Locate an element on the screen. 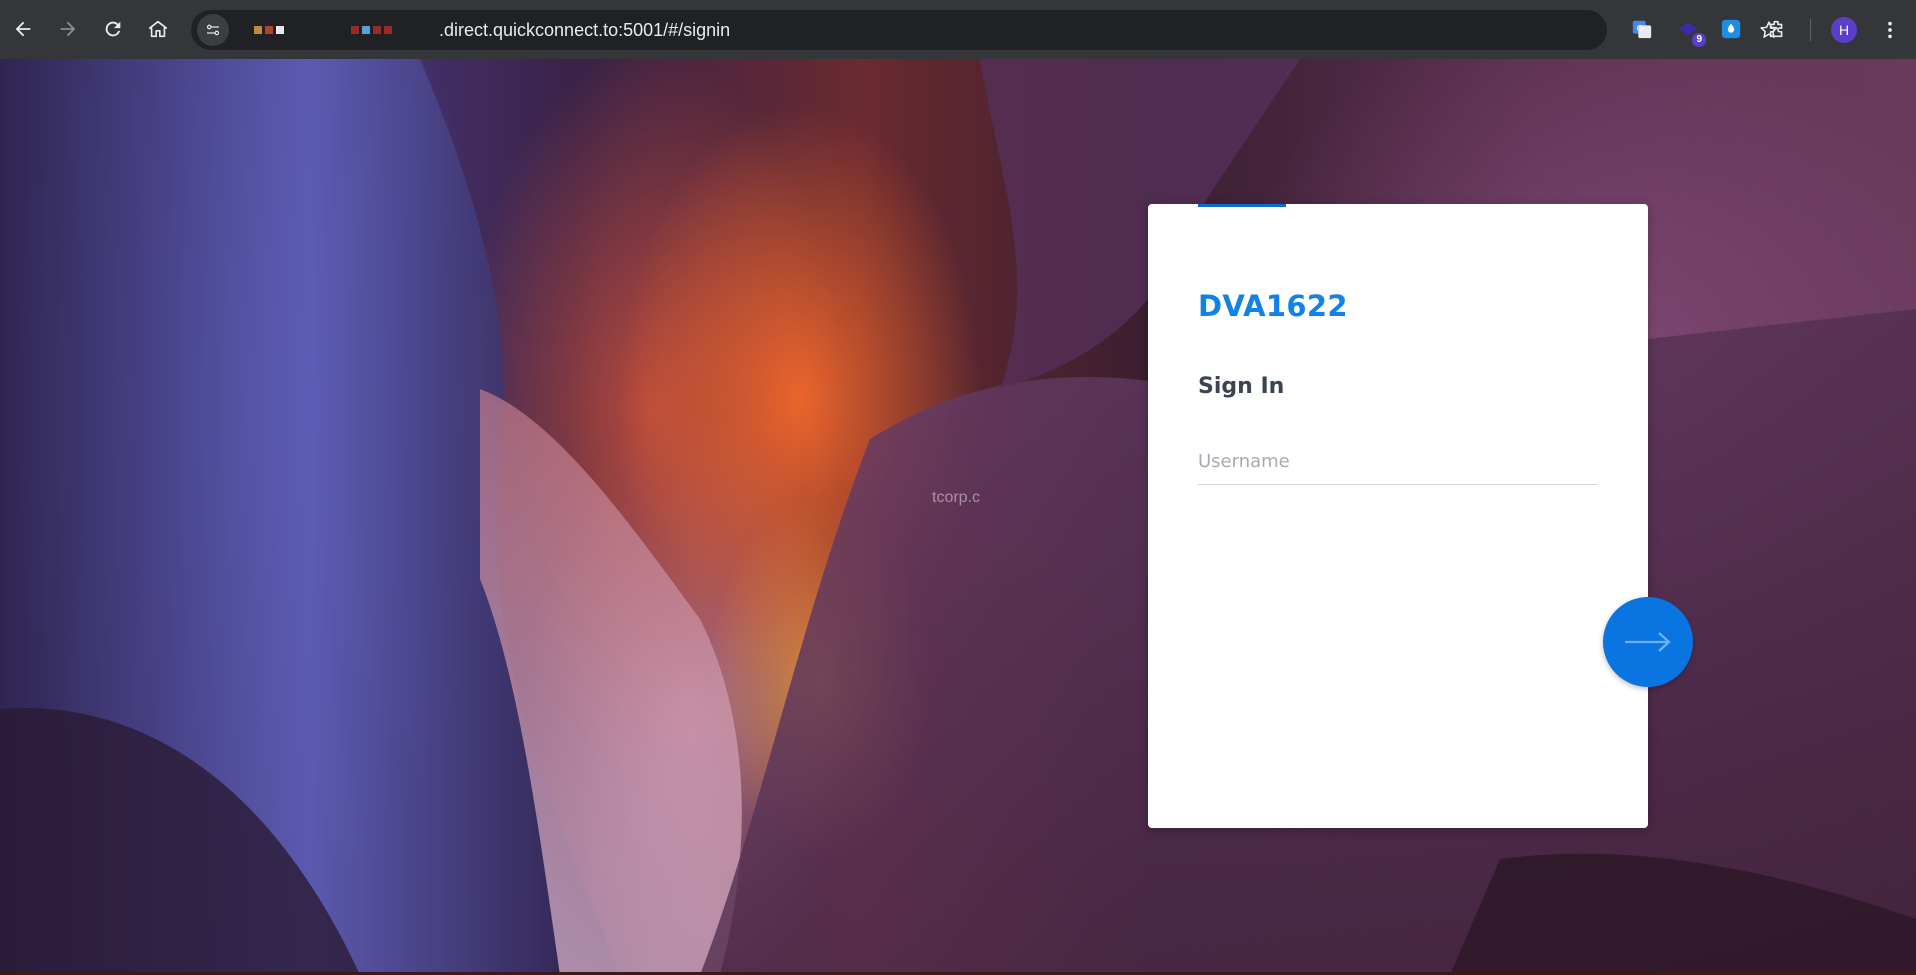 Image resolution: width=1916 pixels, height=975 pixels. username-input is located at coordinates (1398, 462).